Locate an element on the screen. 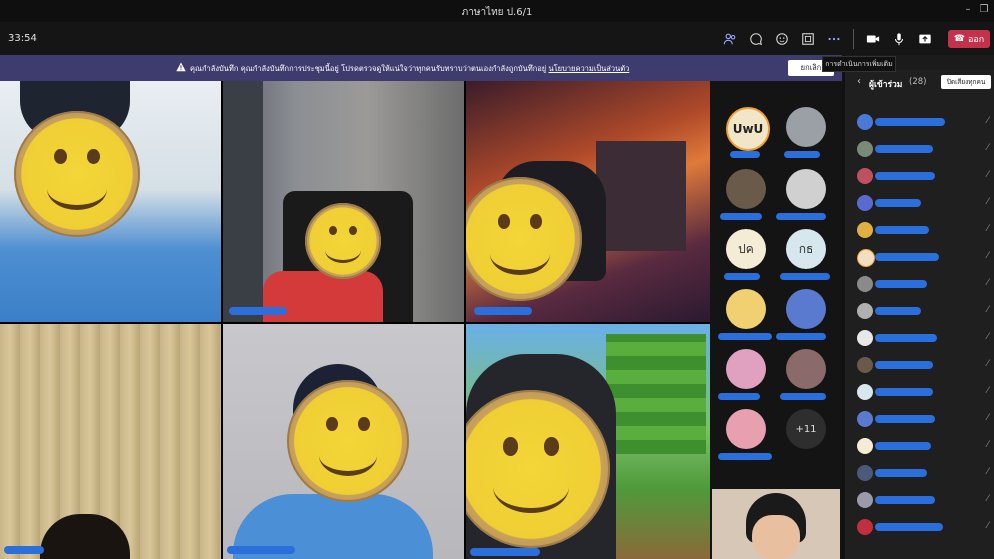  more-participants-button: +11 is located at coordinates (806, 429).